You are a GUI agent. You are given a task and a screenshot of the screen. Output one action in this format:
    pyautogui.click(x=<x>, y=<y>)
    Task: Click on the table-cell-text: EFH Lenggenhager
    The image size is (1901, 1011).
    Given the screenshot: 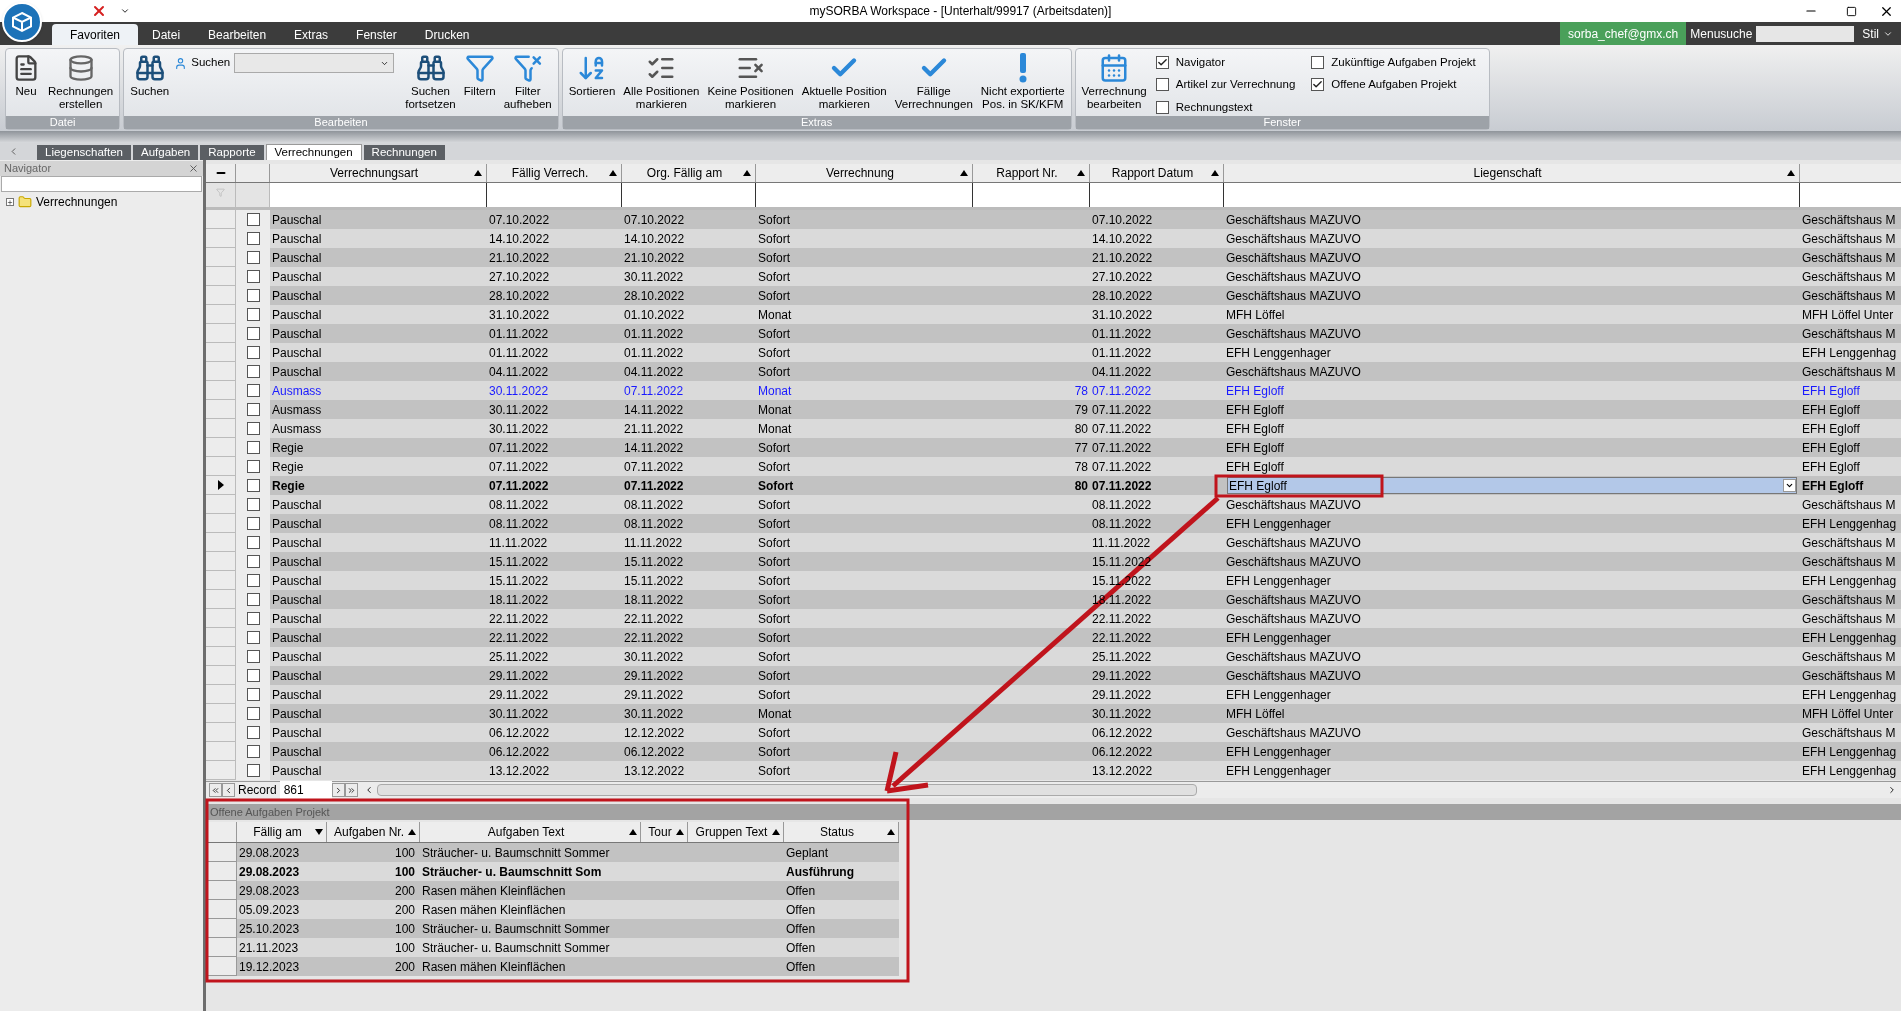 What is the action you would take?
    pyautogui.click(x=1278, y=524)
    